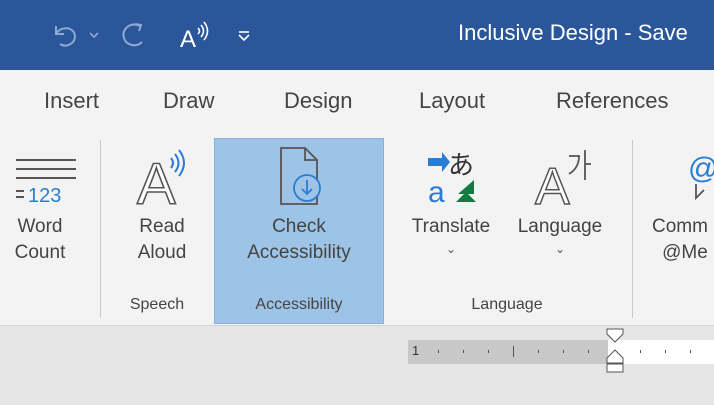  I want to click on language-button: A Language ⌄, so click(560, 211).